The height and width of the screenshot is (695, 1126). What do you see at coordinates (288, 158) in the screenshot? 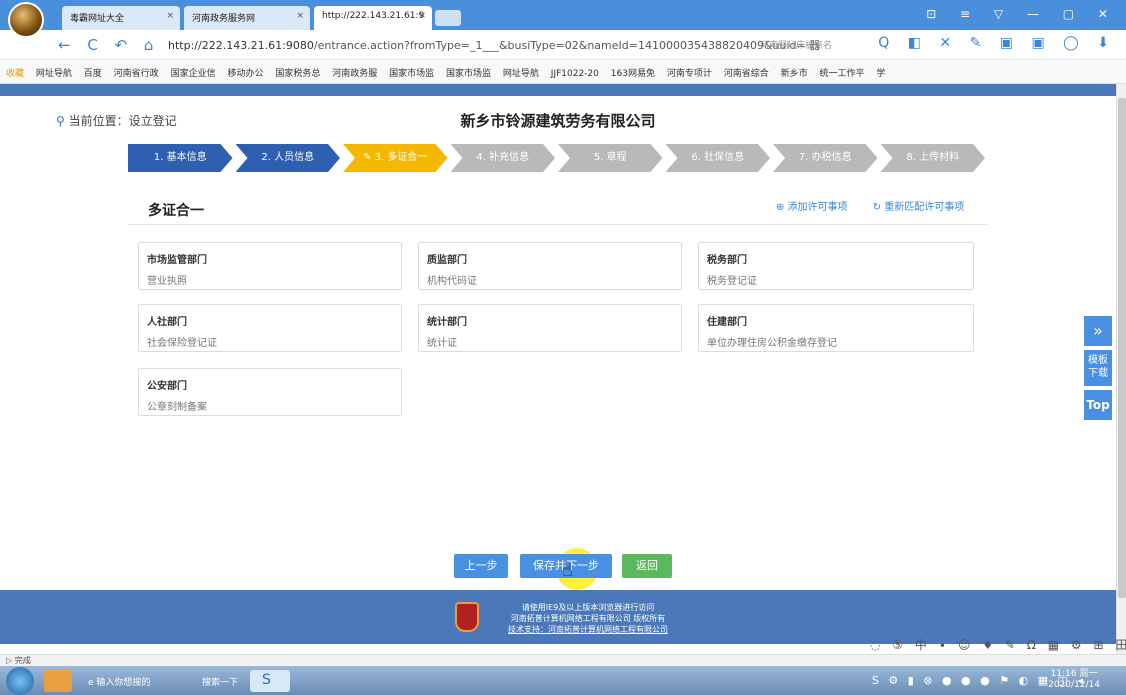
I see `step-personnel-info: 2. 人员信息` at bounding box center [288, 158].